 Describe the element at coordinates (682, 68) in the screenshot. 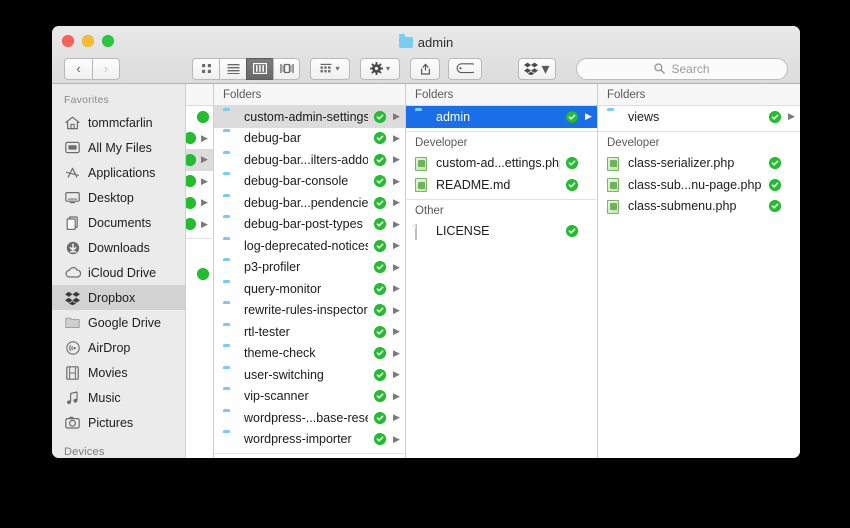

I see `search-input: Search` at that location.